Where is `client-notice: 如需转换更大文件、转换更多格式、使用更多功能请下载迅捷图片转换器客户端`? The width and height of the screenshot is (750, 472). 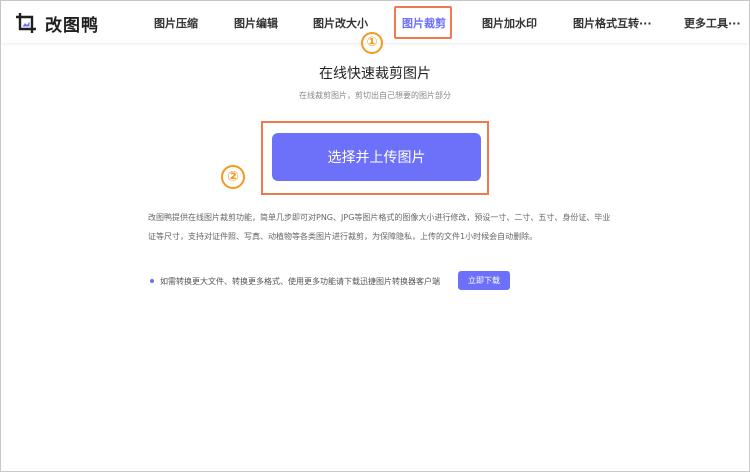
client-notice: 如需转换更大文件、转换更多格式、使用更多功能请下载迅捷图片转换器客户端 is located at coordinates (295, 281).